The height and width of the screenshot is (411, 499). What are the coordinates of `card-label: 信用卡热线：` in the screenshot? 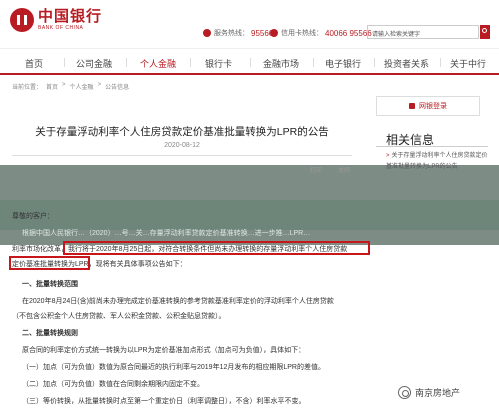 It's located at (302, 33).